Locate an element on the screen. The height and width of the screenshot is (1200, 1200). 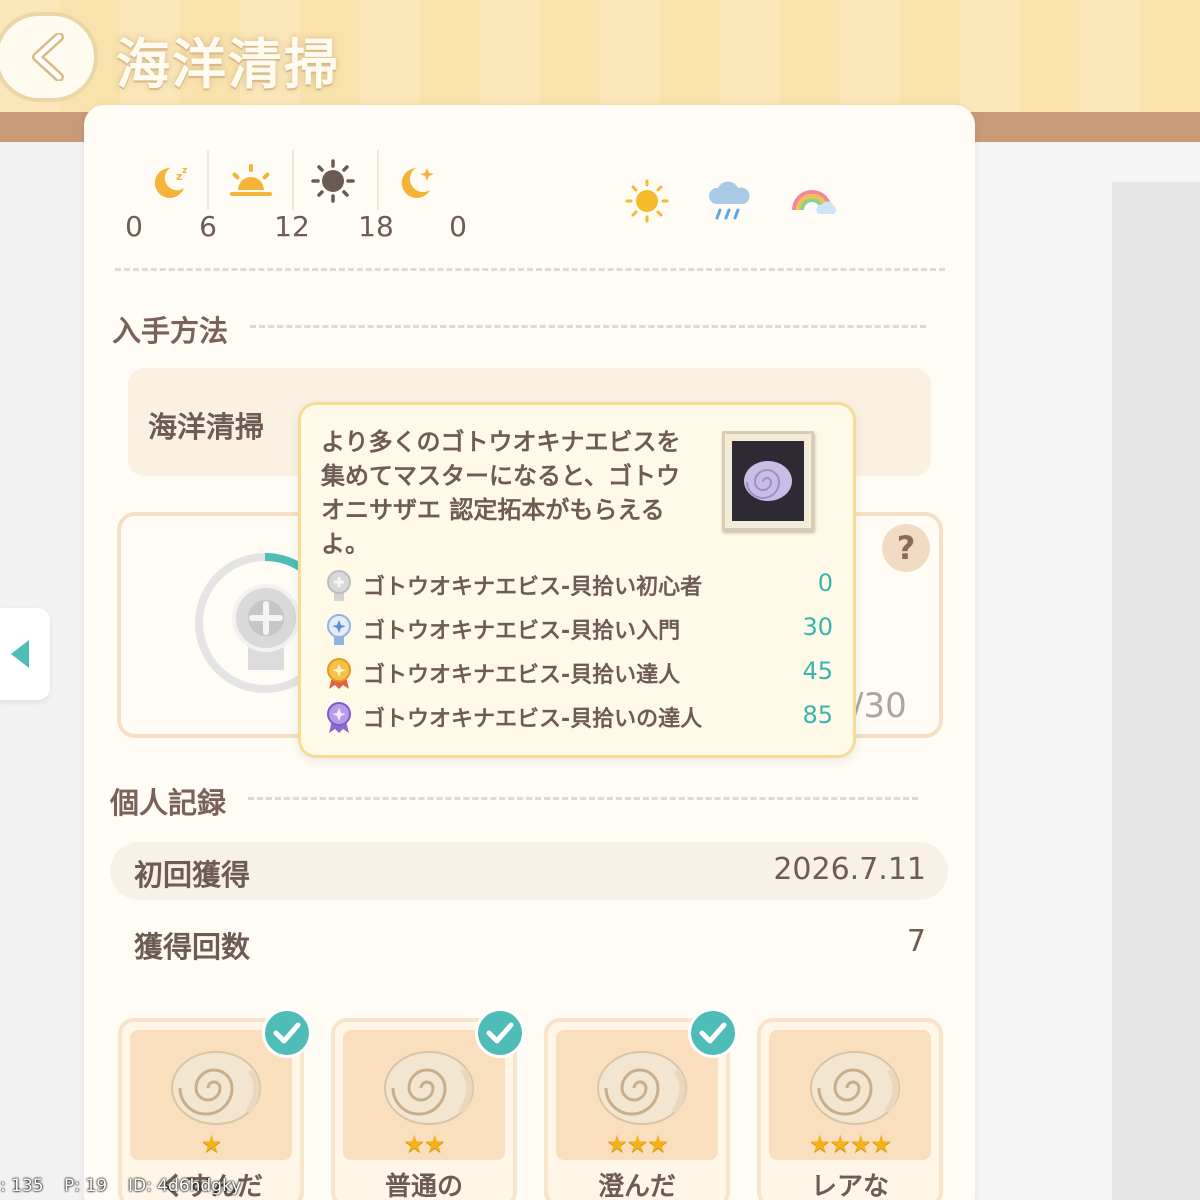
tier-row: ゴトウオキナエビス-貝拾いの達人 85 is located at coordinates (578, 717).